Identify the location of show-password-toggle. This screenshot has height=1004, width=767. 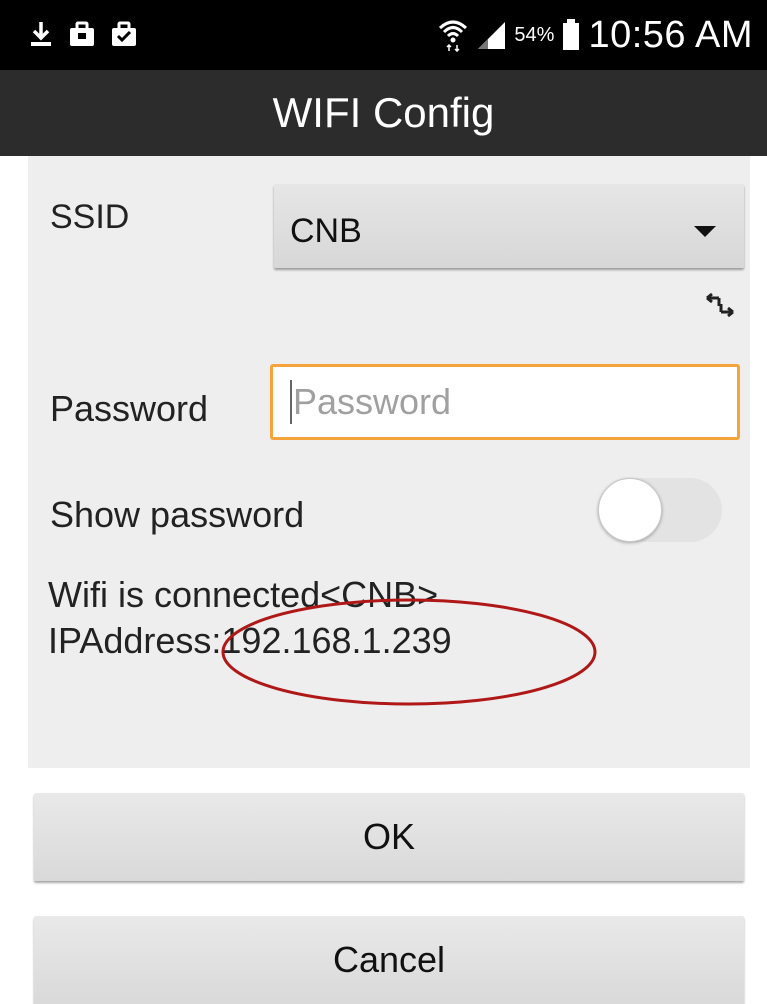
(660, 510).